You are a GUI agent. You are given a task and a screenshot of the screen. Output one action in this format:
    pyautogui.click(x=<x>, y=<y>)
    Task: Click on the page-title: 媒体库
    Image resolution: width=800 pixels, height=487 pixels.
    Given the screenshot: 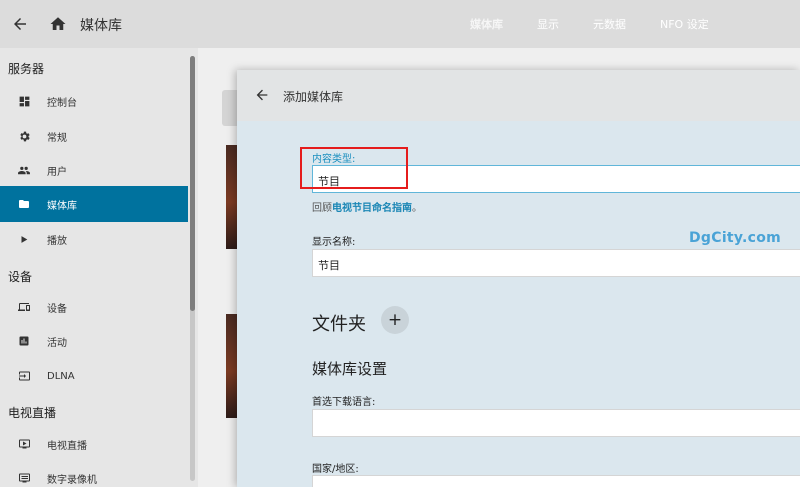 What is the action you would take?
    pyautogui.click(x=101, y=26)
    